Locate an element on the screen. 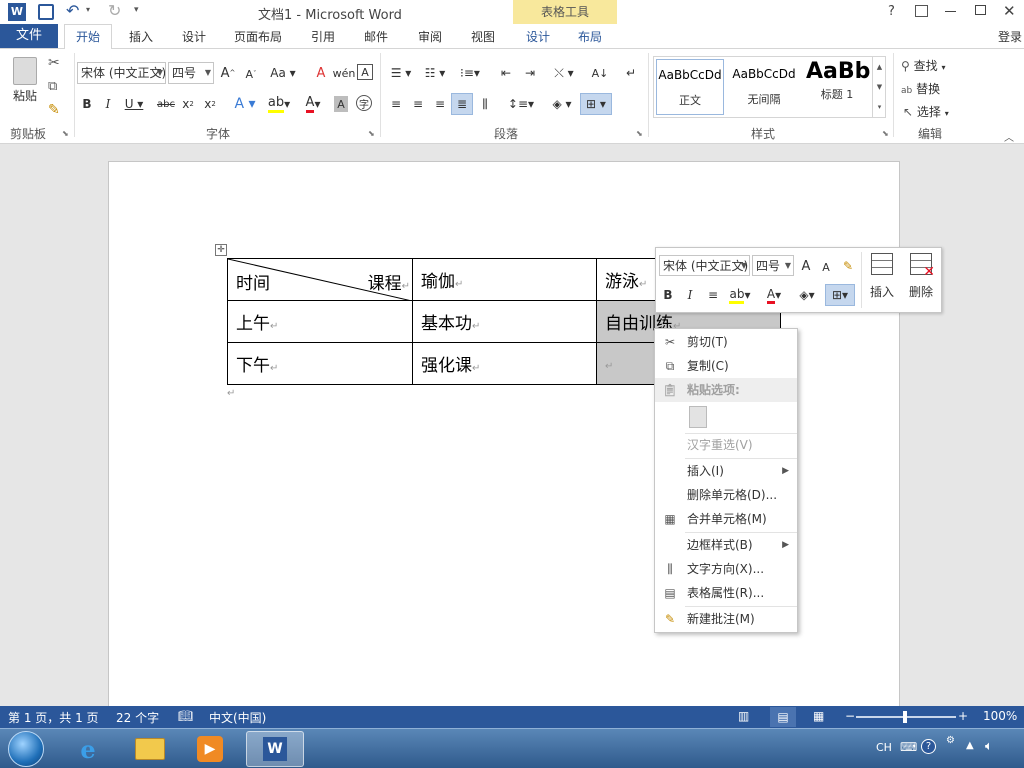  style-heading-1: AaBb 标题 1 is located at coordinates (837, 87).